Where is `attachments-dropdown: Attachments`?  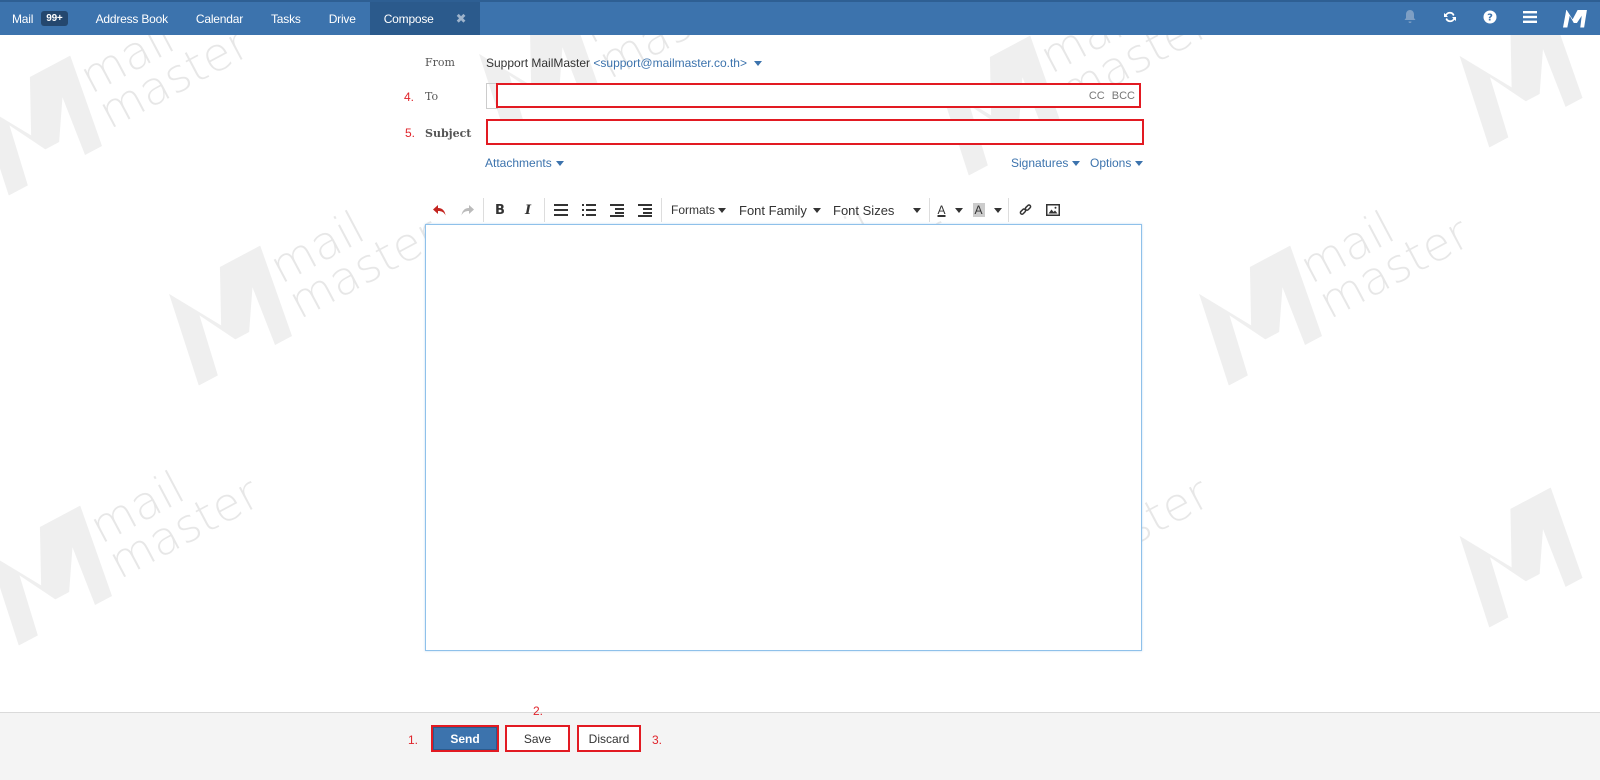
attachments-dropdown: Attachments is located at coordinates (524, 163).